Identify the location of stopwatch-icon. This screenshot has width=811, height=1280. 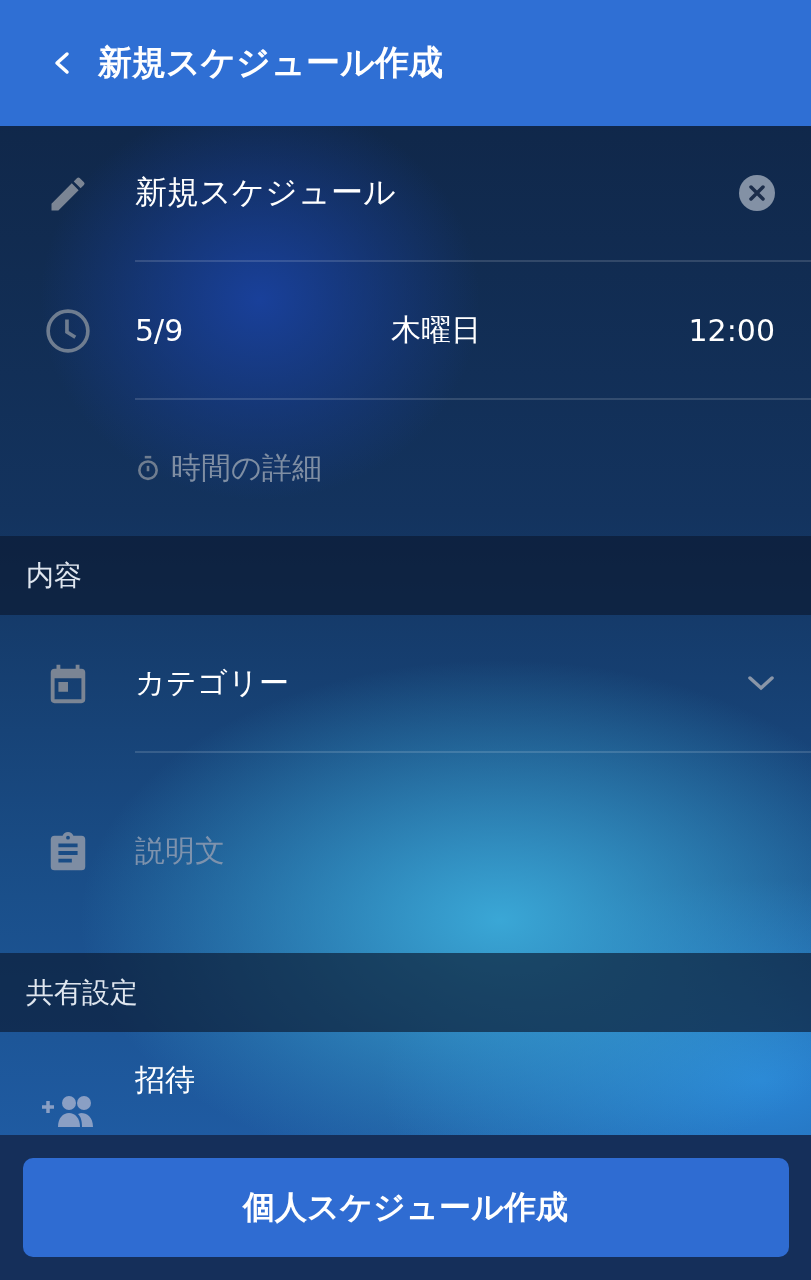
(148, 468).